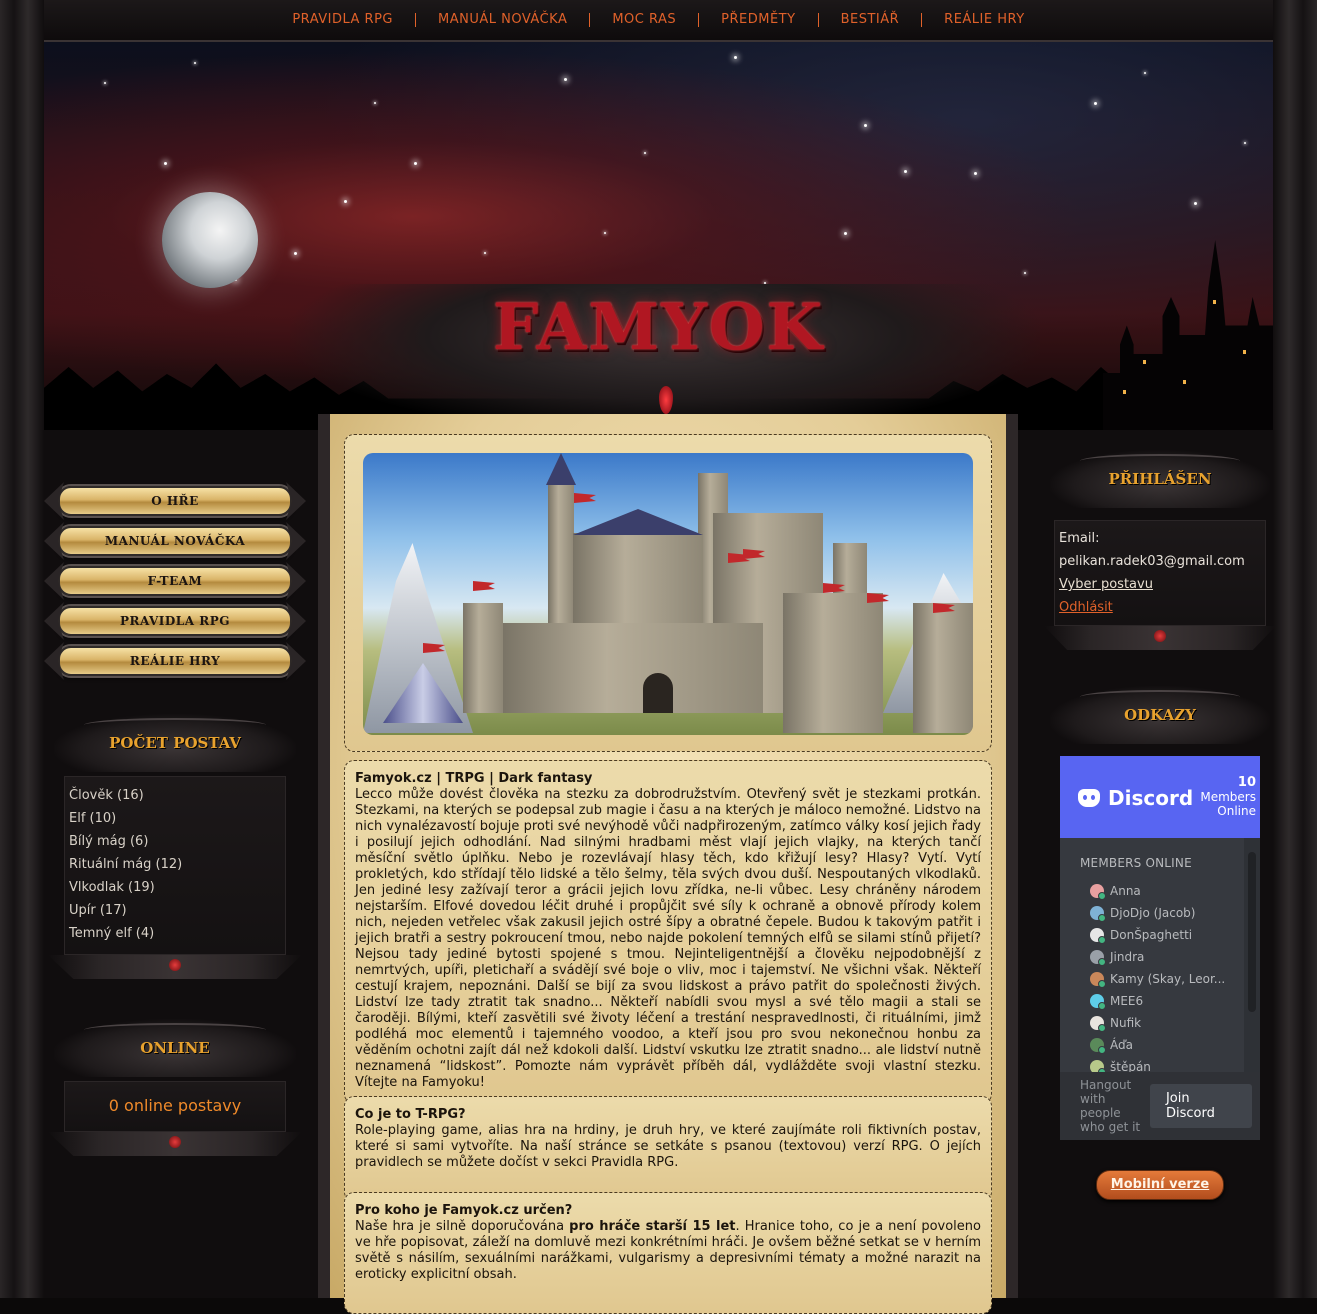  What do you see at coordinates (1160, 913) in the screenshot?
I see `discord-member: DjoDjo (Jacob)` at bounding box center [1160, 913].